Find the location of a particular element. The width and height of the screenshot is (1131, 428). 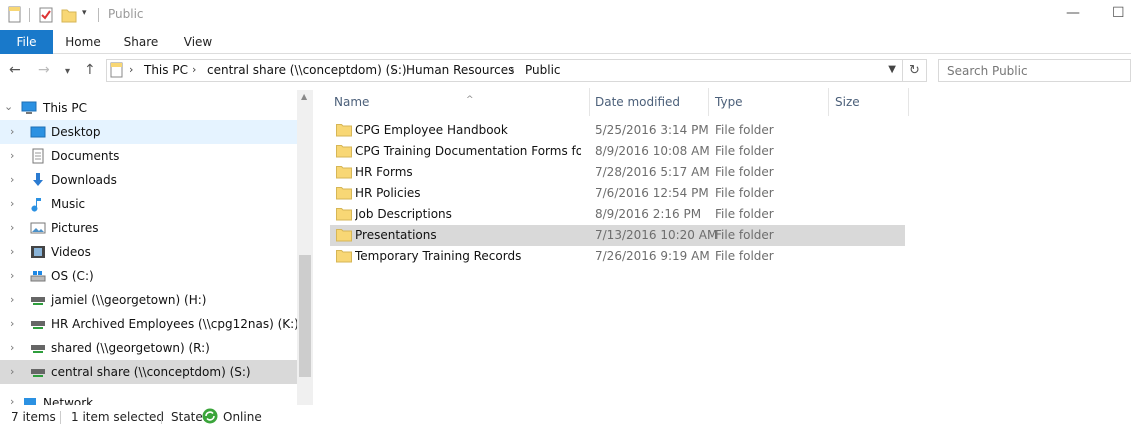

search-input is located at coordinates (1034, 70).